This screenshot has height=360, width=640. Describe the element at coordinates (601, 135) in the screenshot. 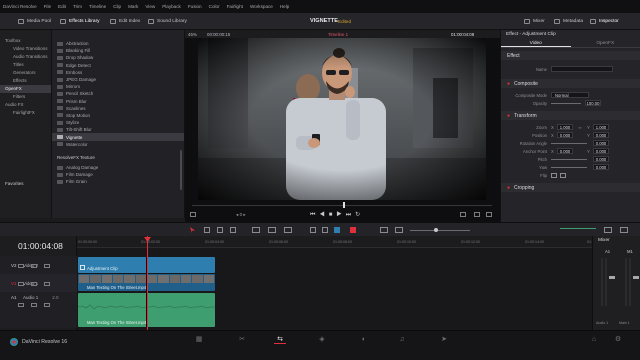

I see `position-y-input: 0.000` at that location.